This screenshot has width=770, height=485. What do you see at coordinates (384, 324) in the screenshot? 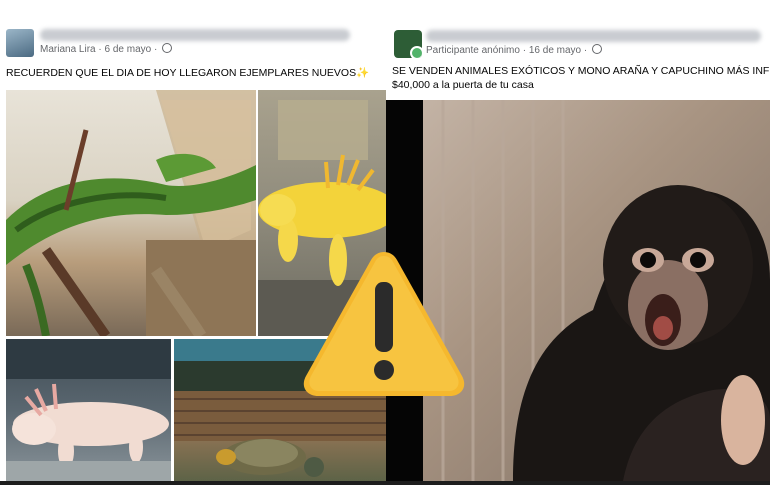
I see `warning-triangle-icon` at bounding box center [384, 324].